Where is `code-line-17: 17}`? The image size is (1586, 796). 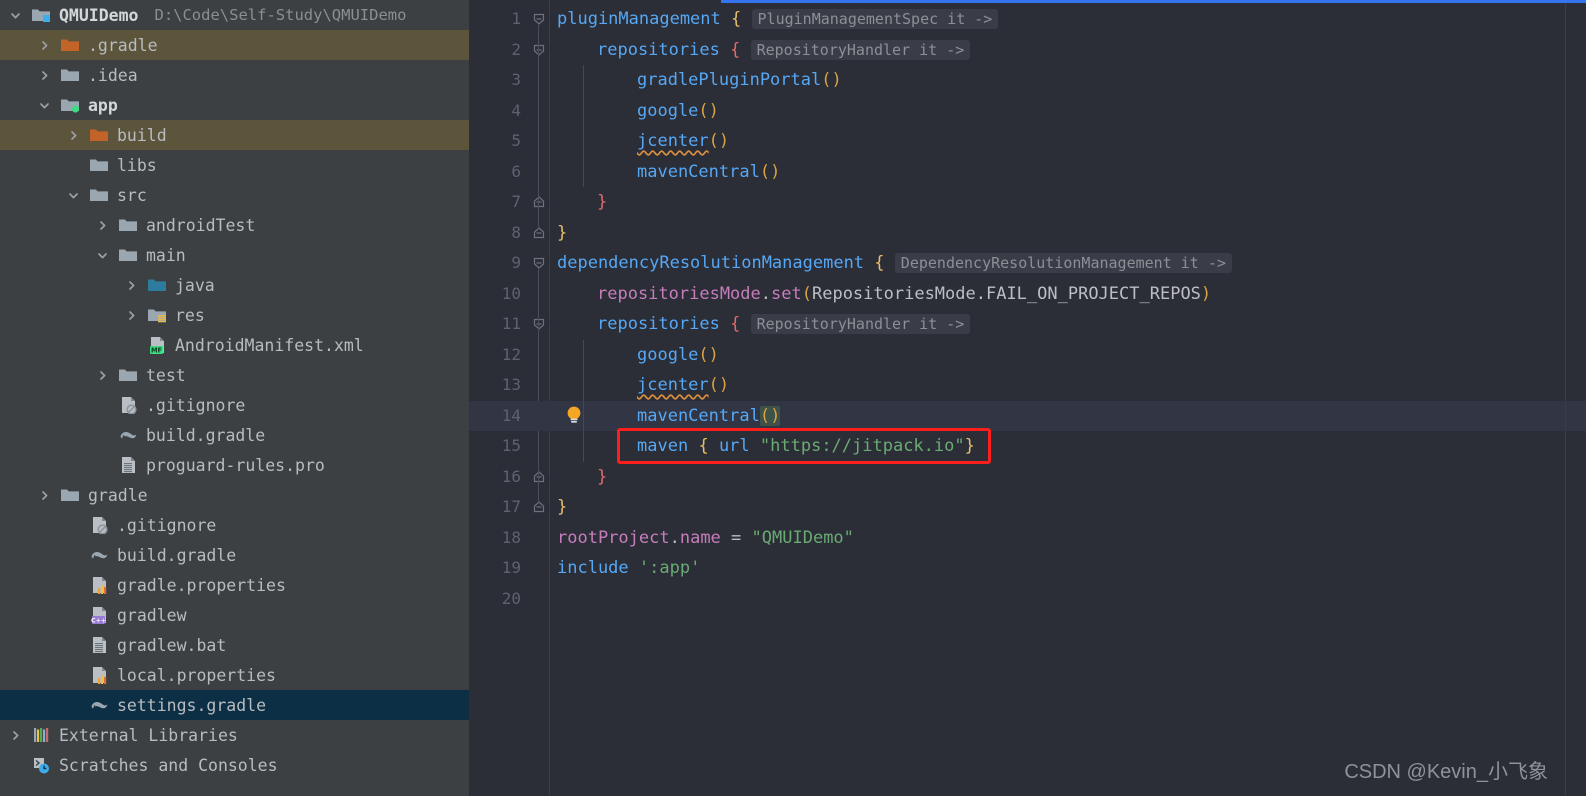
code-line-17: 17} is located at coordinates (1027, 507).